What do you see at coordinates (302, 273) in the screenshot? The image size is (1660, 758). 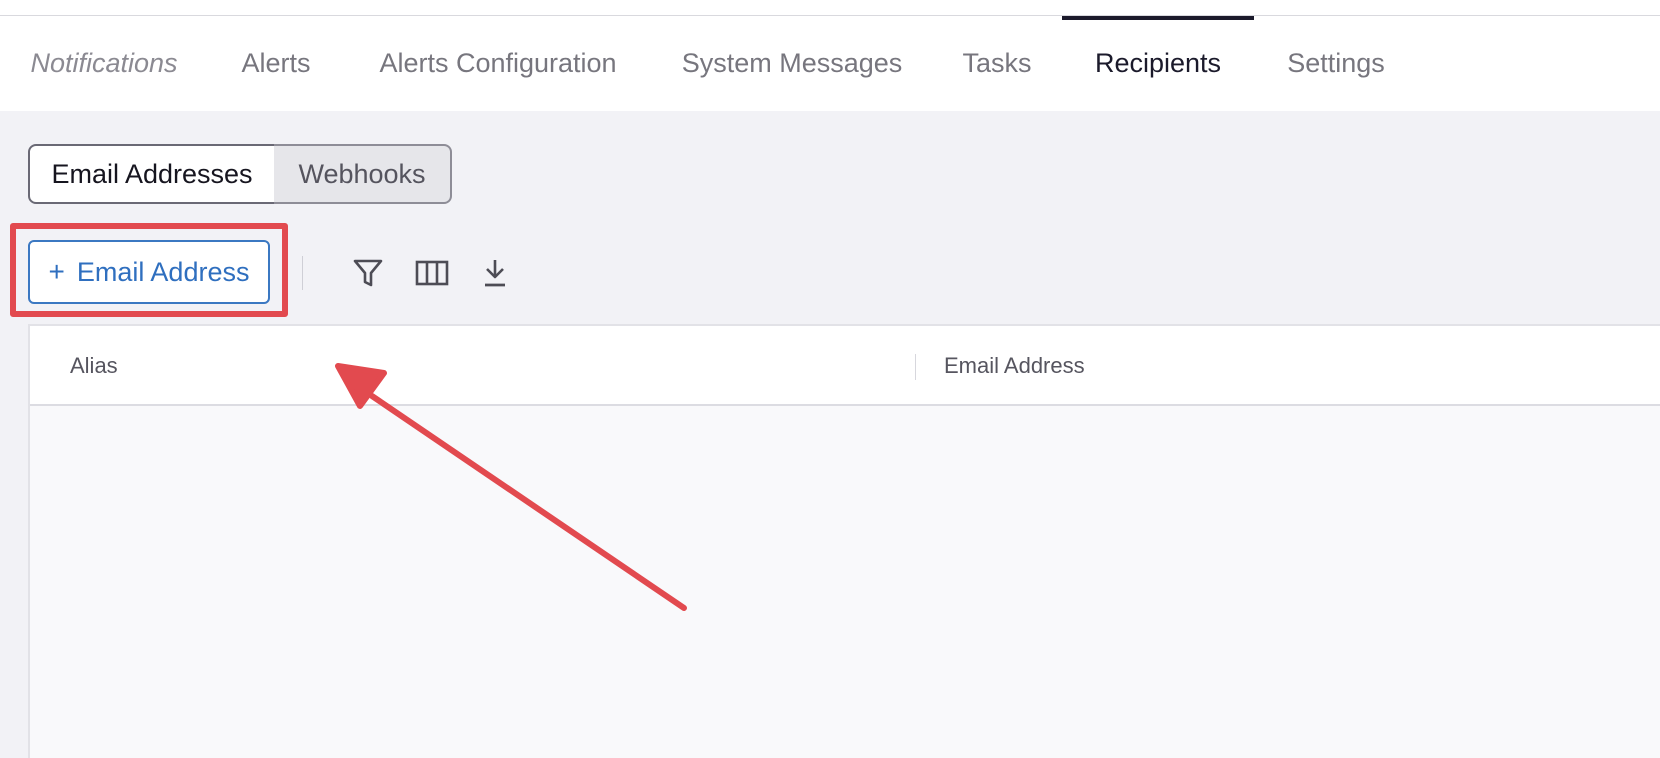 I see `toolbar-divider` at bounding box center [302, 273].